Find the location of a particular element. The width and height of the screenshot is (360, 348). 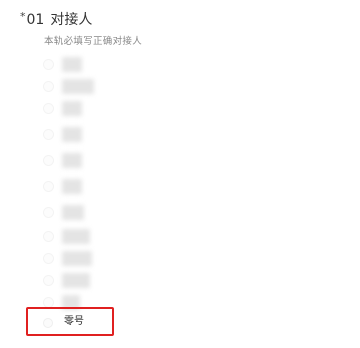

question-hint: 本轨必填写正确对接人 is located at coordinates (93, 41).